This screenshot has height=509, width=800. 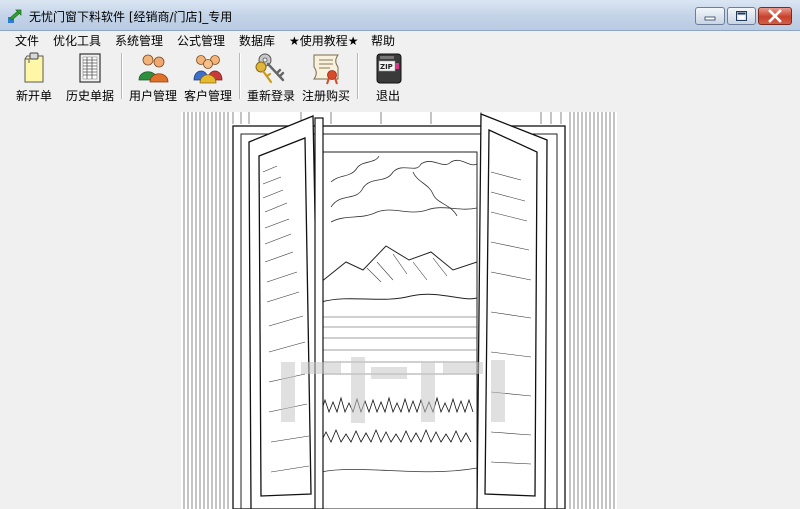 I want to click on close-icon, so click(x=775, y=16).